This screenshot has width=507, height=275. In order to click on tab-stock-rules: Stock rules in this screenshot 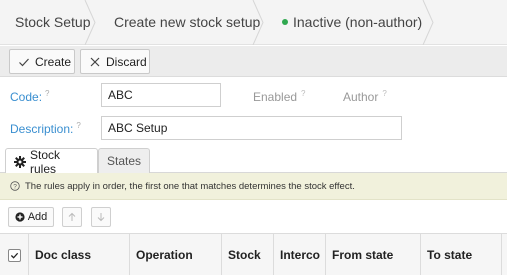, I will do `click(51, 161)`.